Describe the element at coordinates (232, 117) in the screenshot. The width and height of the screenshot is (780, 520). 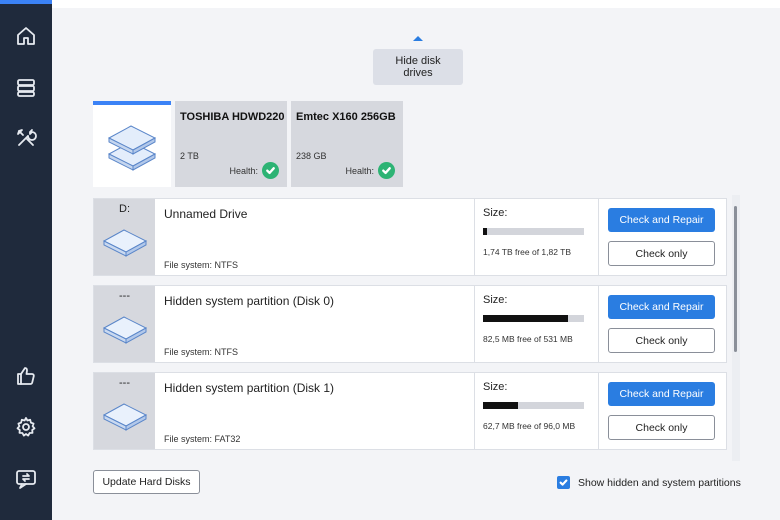
I see `disk-name: TOSHIBA HDWD220` at that location.